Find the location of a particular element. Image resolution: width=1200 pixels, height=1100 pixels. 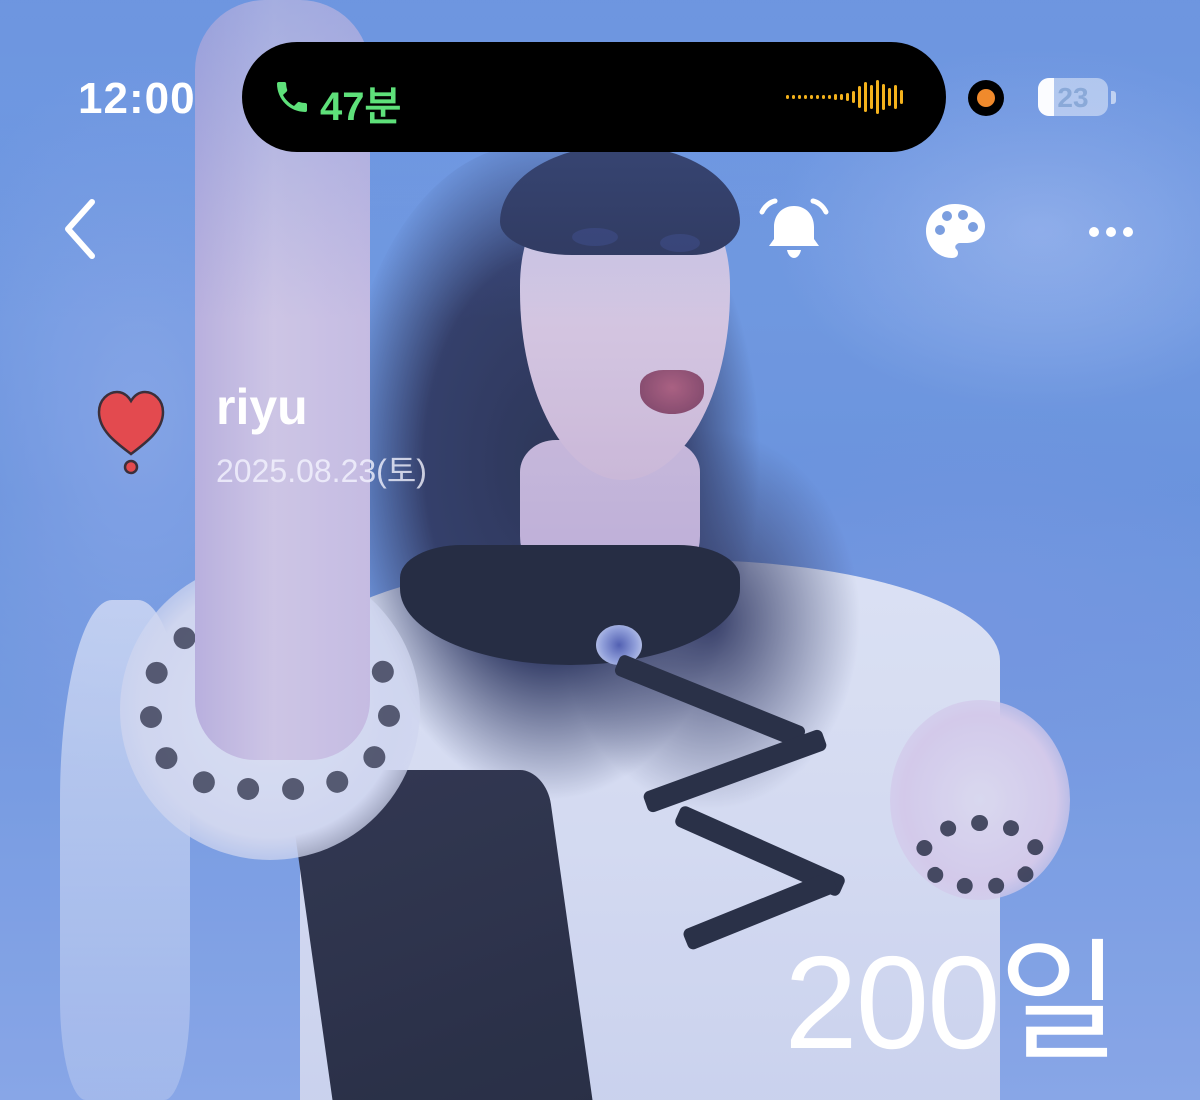

notification-button is located at coordinates (794, 230).